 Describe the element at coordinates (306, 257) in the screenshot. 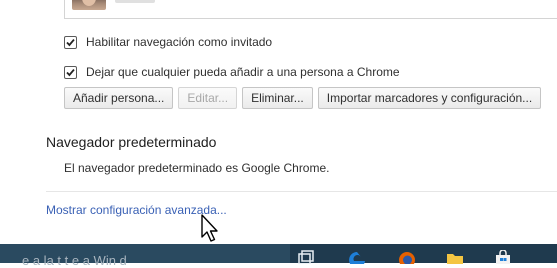

I see `task-view-icon` at that location.